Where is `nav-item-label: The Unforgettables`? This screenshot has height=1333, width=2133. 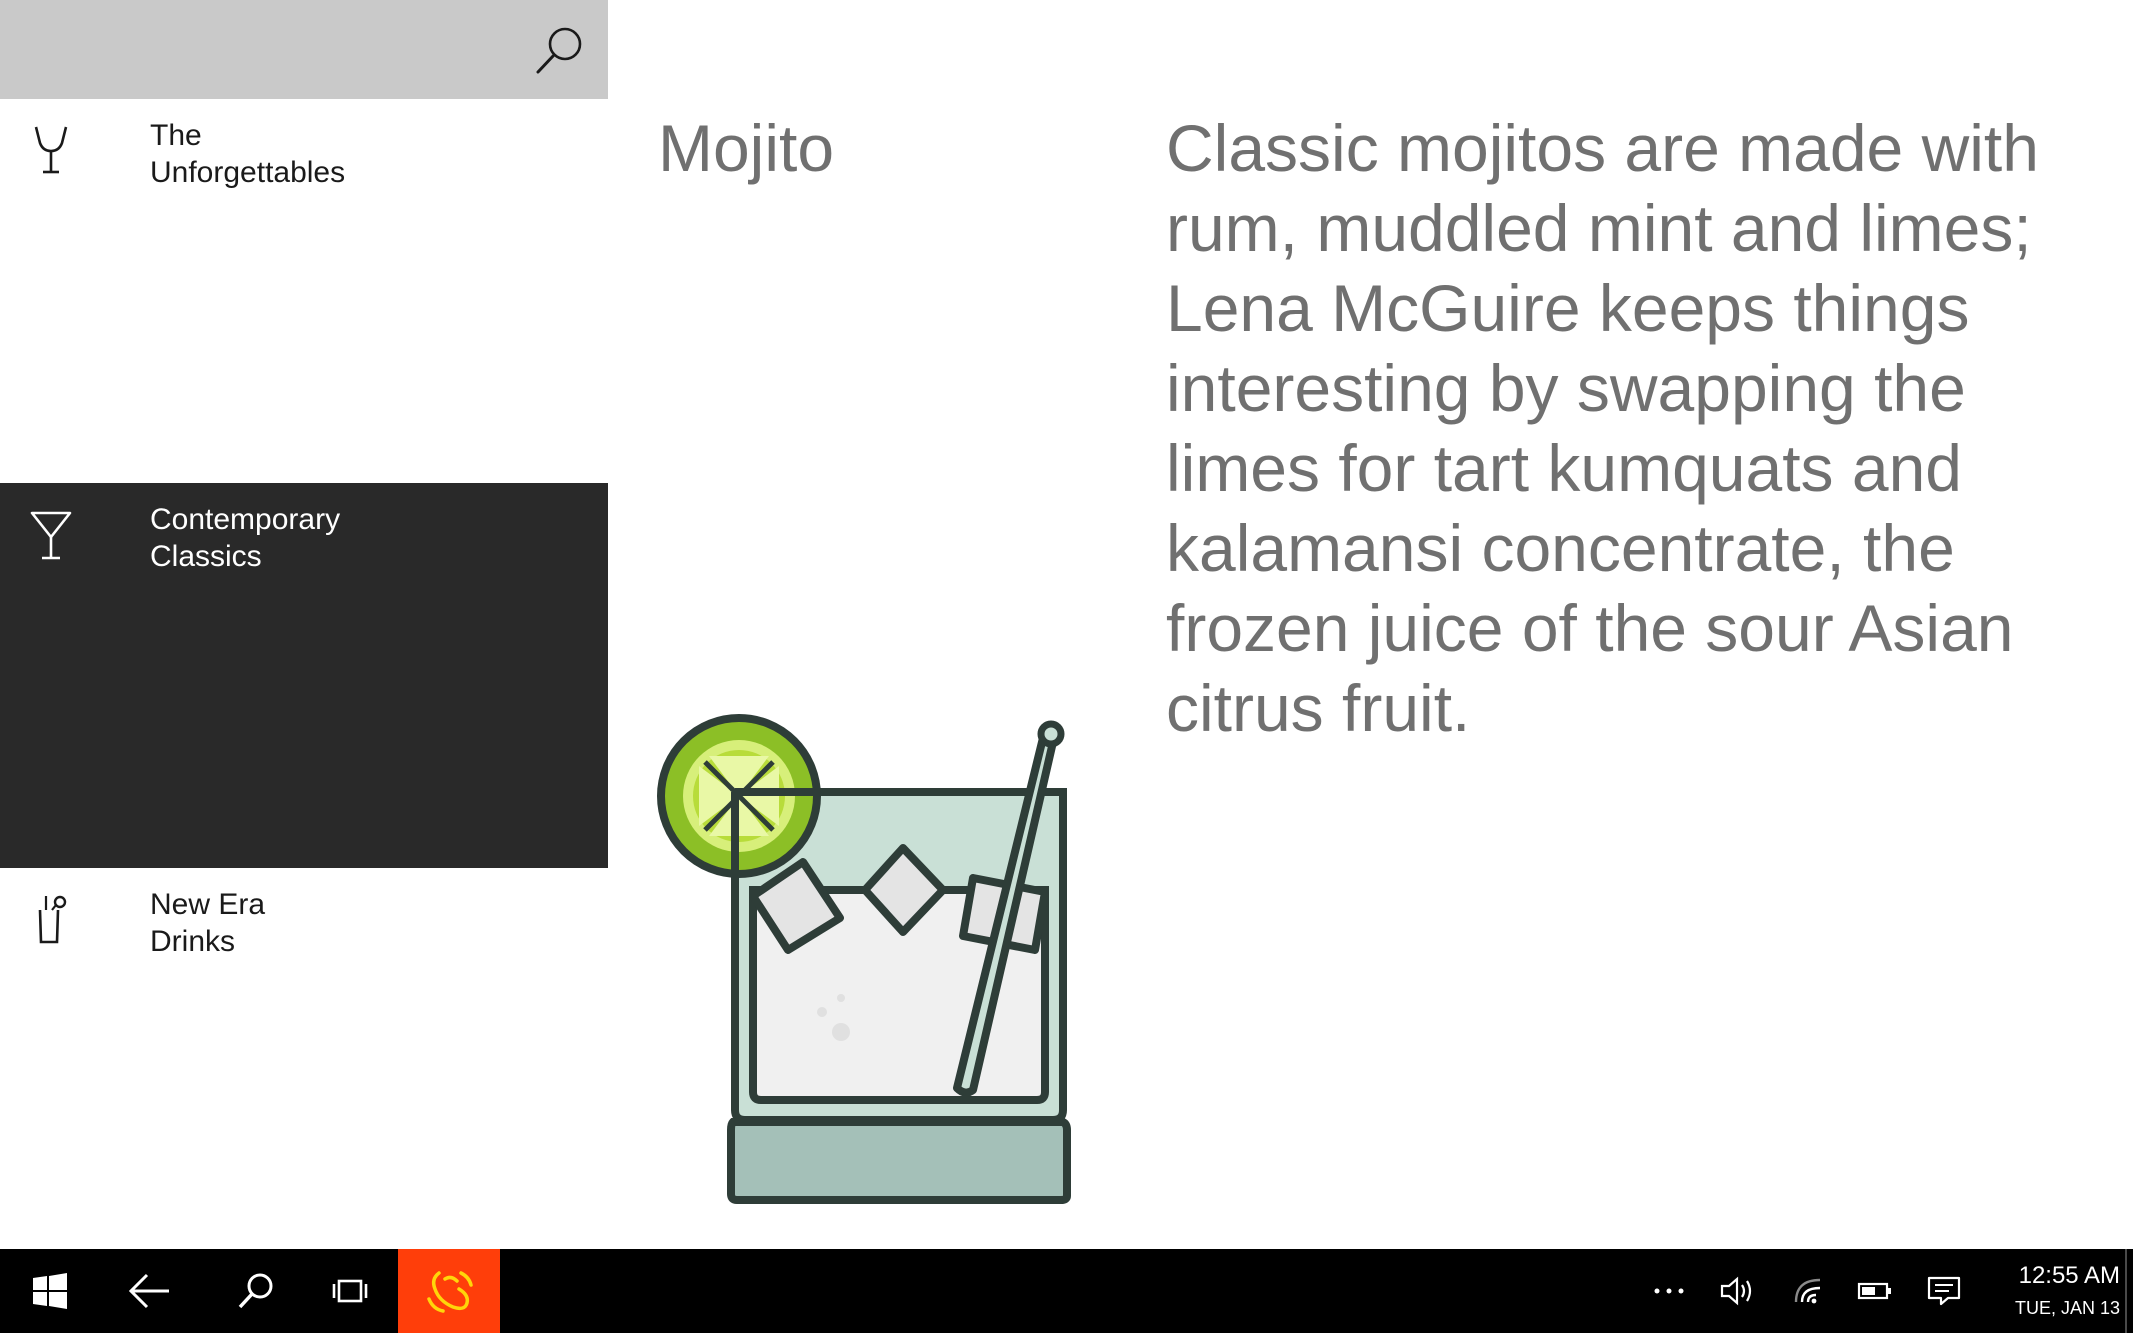
nav-item-label: The Unforgettables is located at coordinates (248, 154).